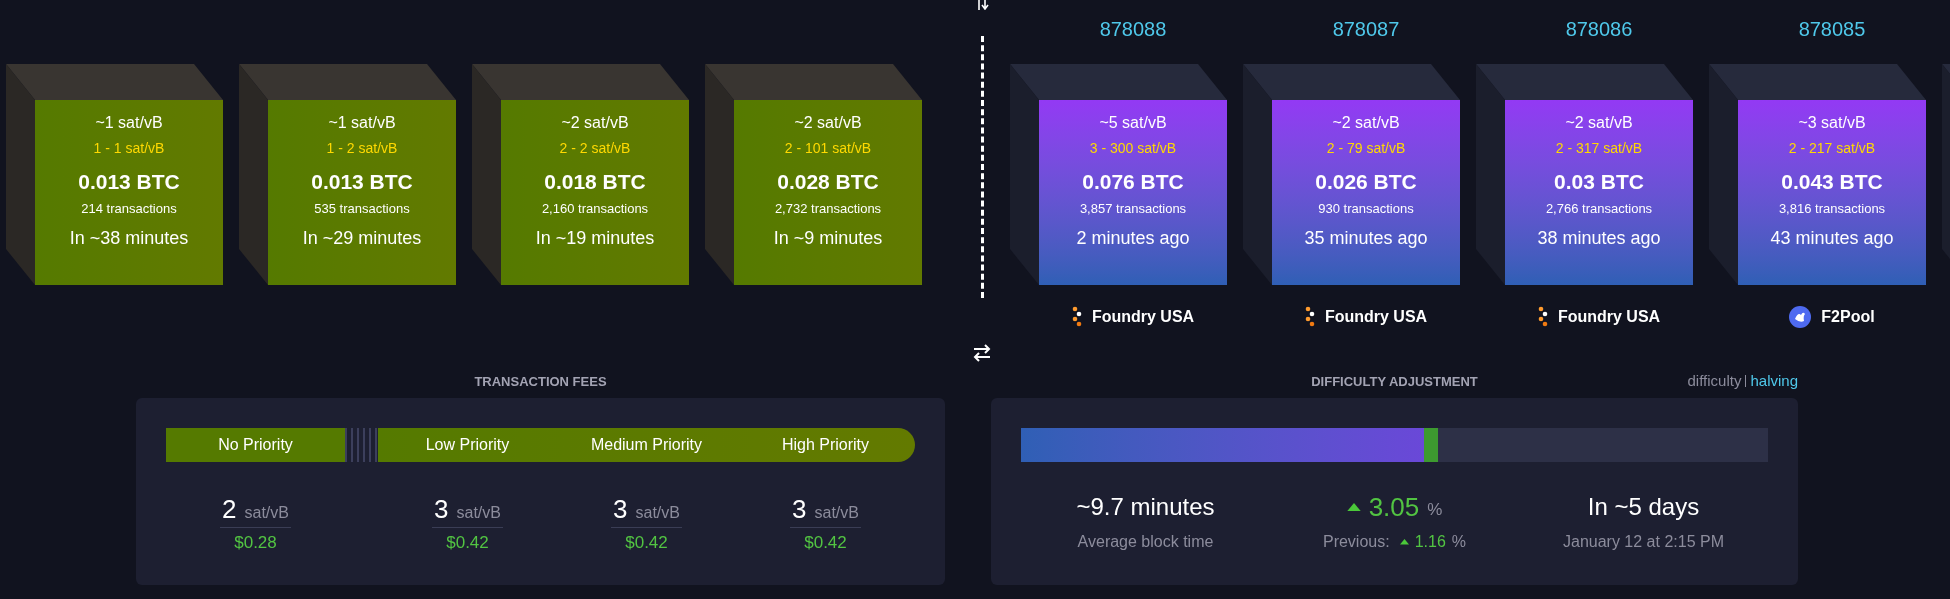 The height and width of the screenshot is (599, 1950). I want to click on block-face: ~2 sat/vB 2 - 317 sat/vB 0.03 BTC 2,766 transactions 38 minutes ago, so click(1599, 192).